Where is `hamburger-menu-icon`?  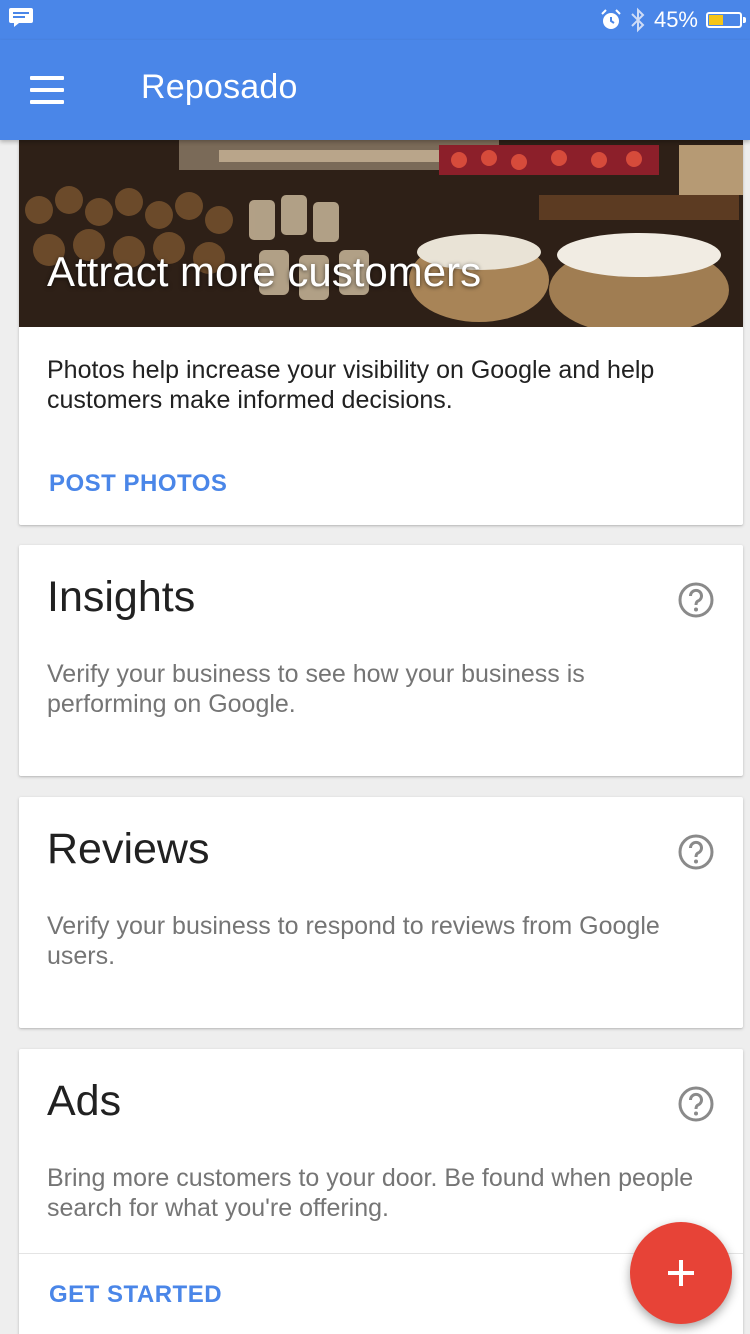 hamburger-menu-icon is located at coordinates (52, 90).